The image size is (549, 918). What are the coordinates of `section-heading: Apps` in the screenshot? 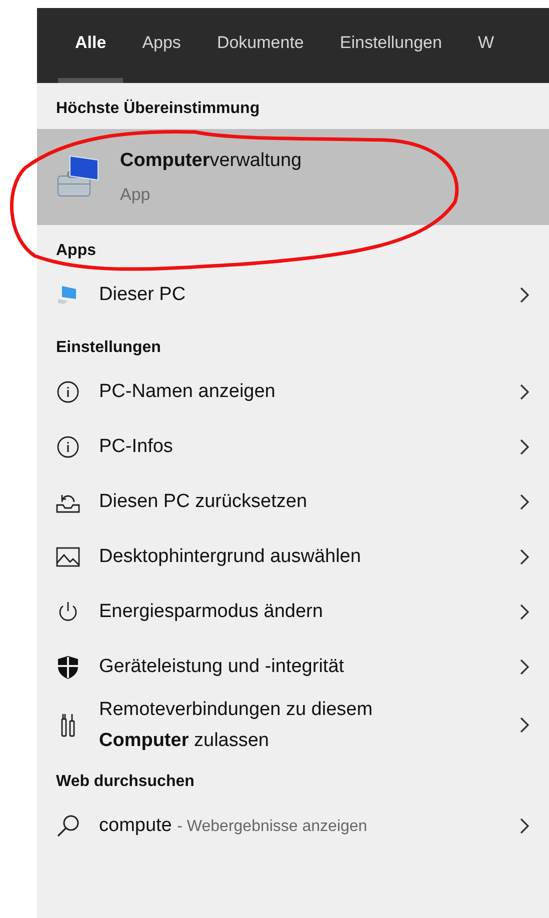 It's located at (76, 250).